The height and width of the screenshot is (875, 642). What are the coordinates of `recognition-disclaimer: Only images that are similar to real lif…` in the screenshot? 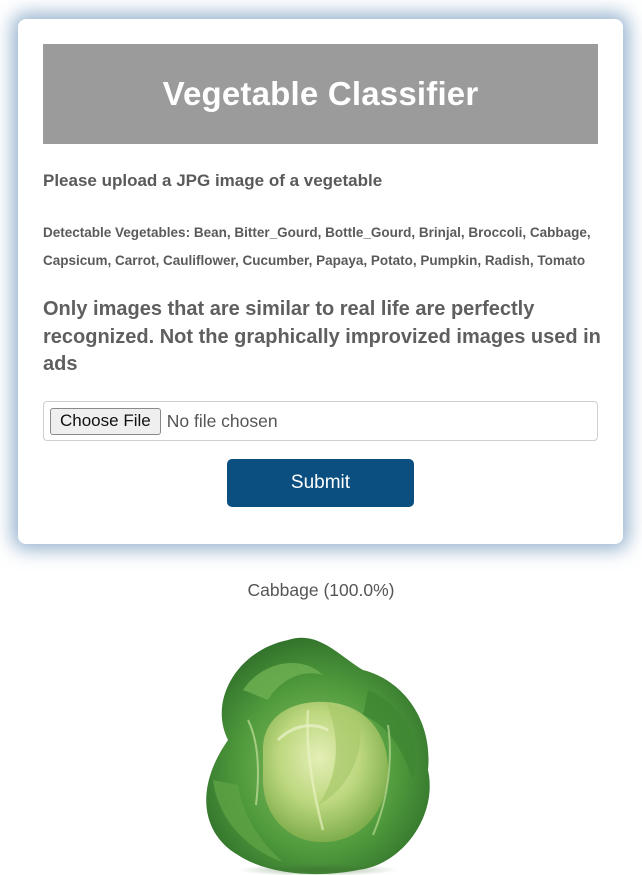 It's located at (322, 336).